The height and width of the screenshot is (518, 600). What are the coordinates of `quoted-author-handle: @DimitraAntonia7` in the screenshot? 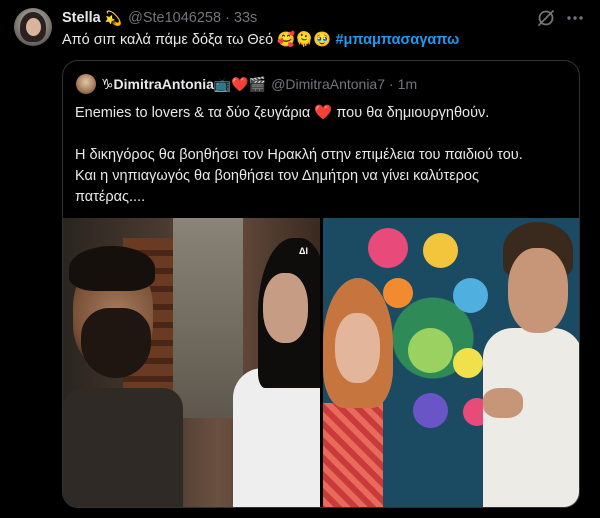 It's located at (328, 84).